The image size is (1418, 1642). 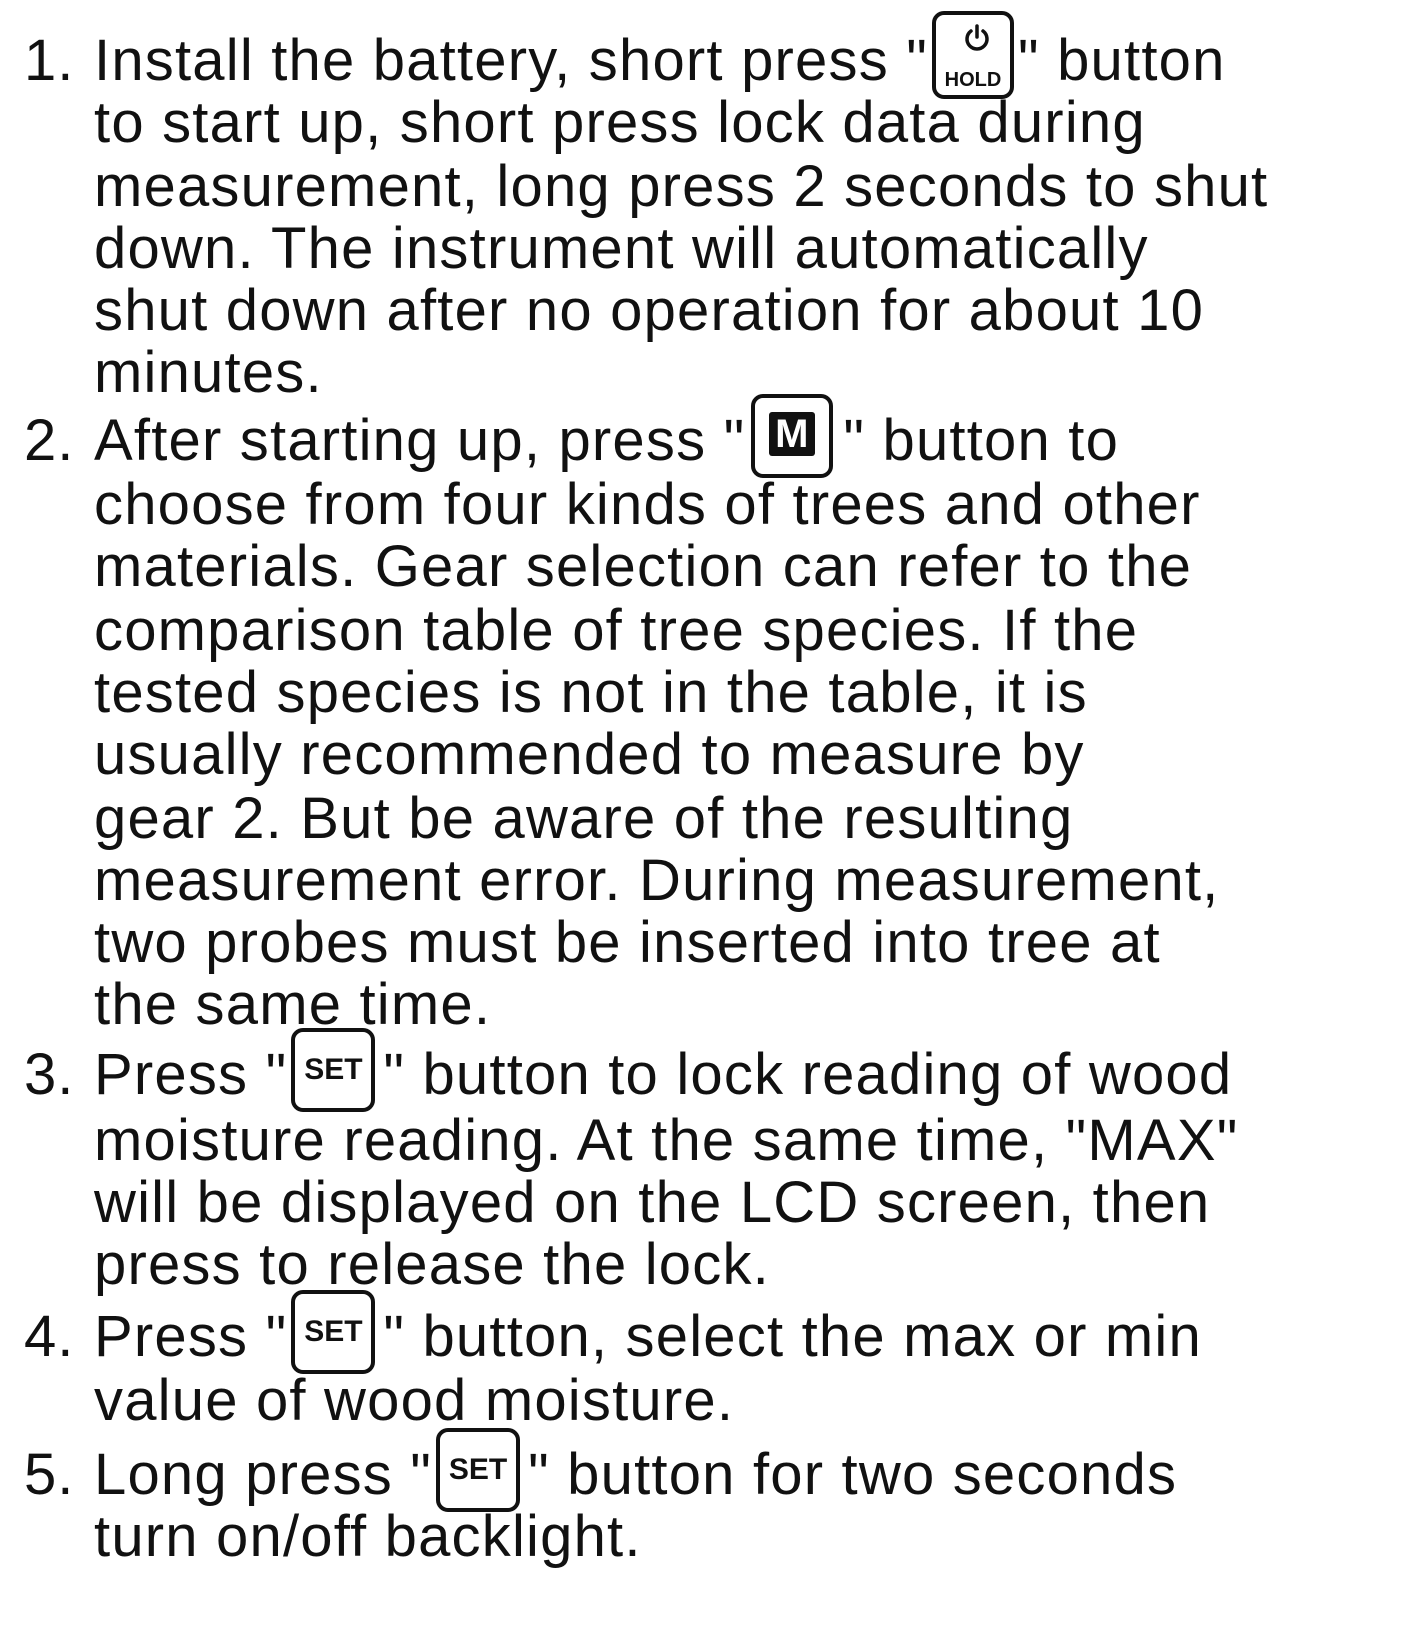 What do you see at coordinates (657, 880) in the screenshot?
I see `step-line: measurement error. During measurement,` at bounding box center [657, 880].